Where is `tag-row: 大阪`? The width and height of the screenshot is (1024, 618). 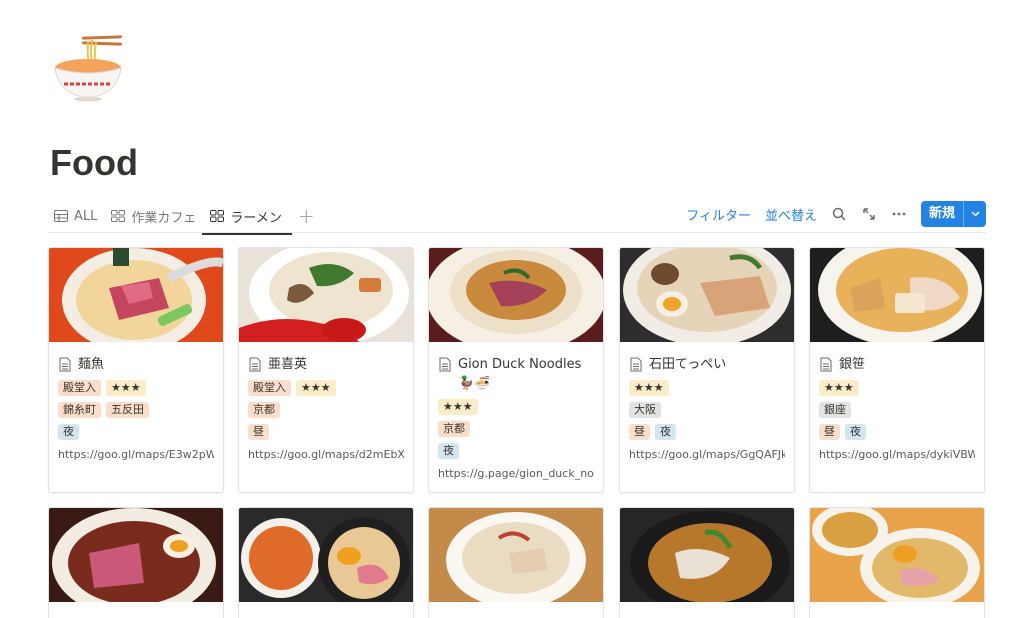 tag-row: 大阪 is located at coordinates (707, 410).